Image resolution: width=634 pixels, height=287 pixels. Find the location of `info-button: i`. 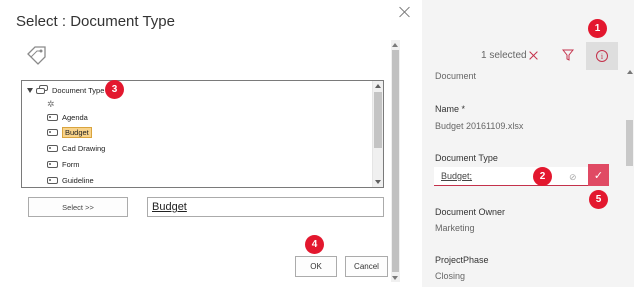

info-button: i is located at coordinates (602, 56).